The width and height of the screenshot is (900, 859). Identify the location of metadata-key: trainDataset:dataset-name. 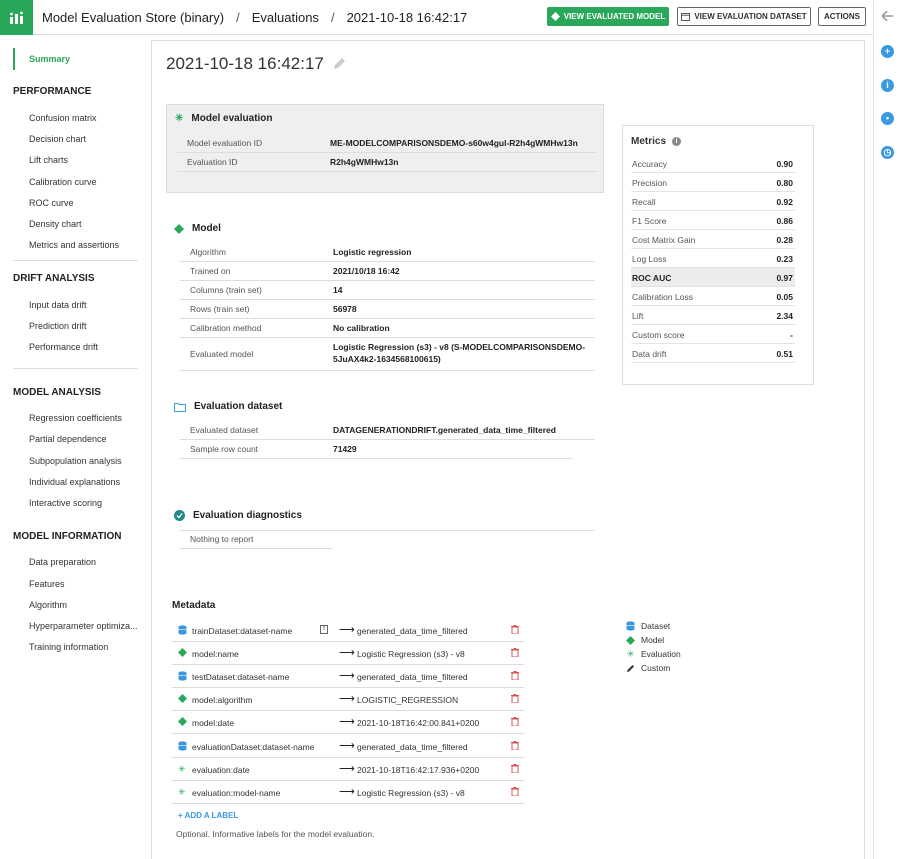
(242, 631).